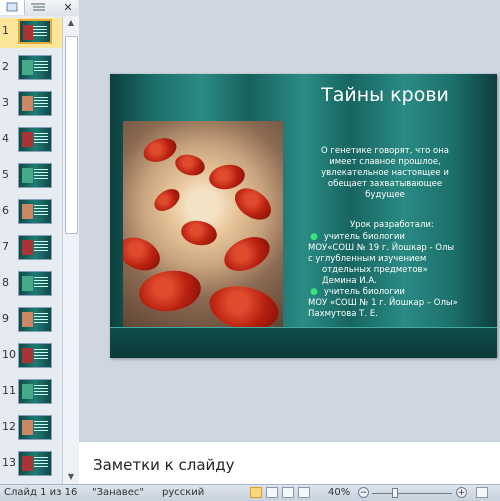 This screenshot has width=500, height=501. What do you see at coordinates (412, 493) in the screenshot?
I see `zoom-slider` at bounding box center [412, 493].